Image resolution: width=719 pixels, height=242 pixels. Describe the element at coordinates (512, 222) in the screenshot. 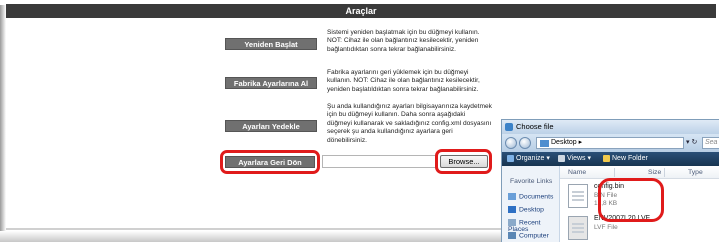

I see `recent-places-icon` at that location.